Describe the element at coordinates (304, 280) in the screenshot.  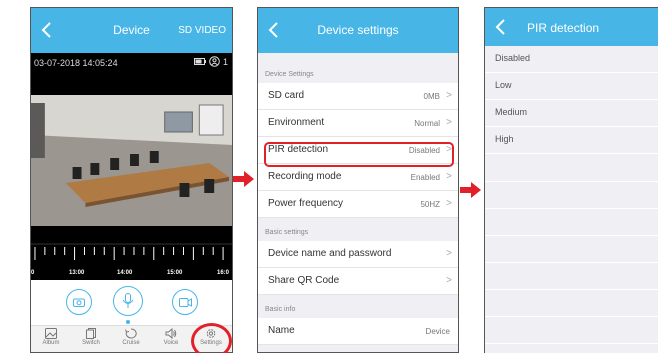
I see `row-label: Share QR Code` at that location.